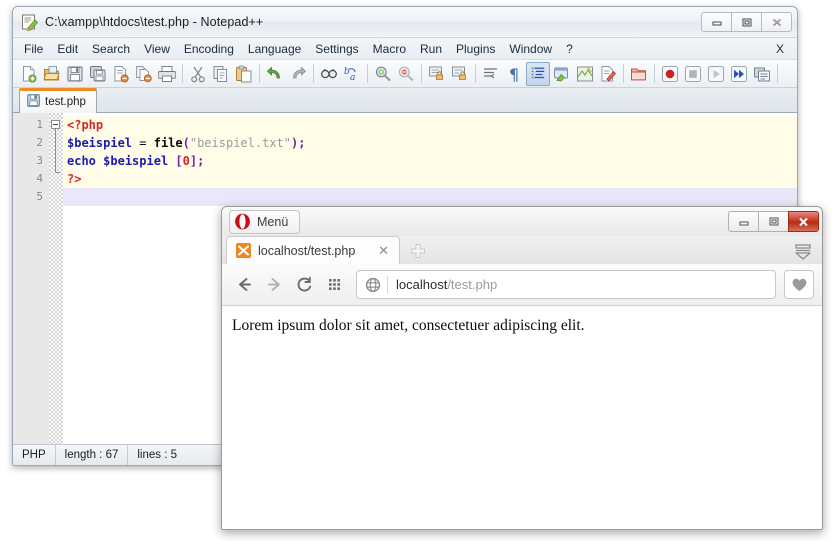  What do you see at coordinates (389, 49) in the screenshot?
I see `menu-item-macro: Macro` at bounding box center [389, 49].